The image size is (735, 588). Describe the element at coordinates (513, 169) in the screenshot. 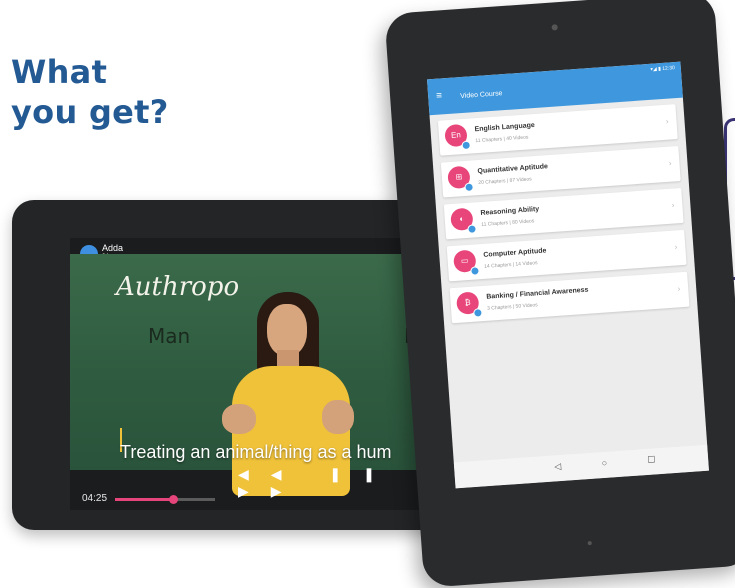

I see `course-title: Quantitative Aptitude` at that location.